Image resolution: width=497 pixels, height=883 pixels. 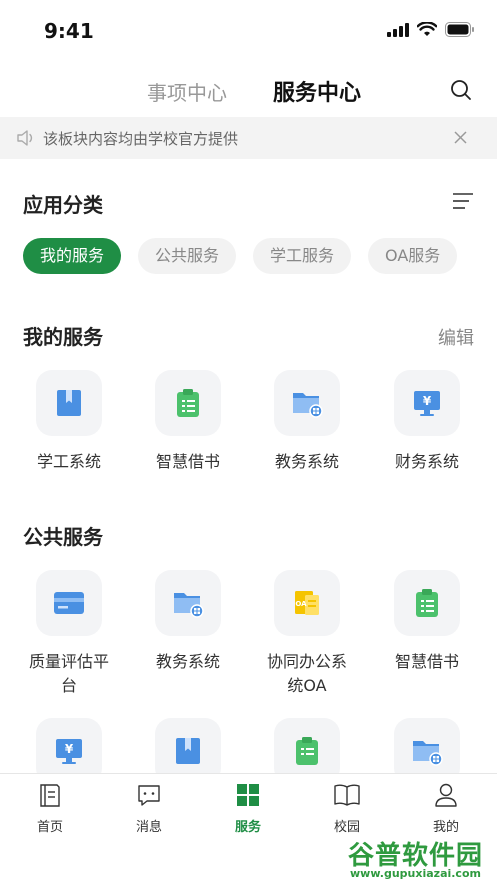 What do you see at coordinates (445, 827) in the screenshot?
I see `tab-label: 我的` at bounding box center [445, 827].